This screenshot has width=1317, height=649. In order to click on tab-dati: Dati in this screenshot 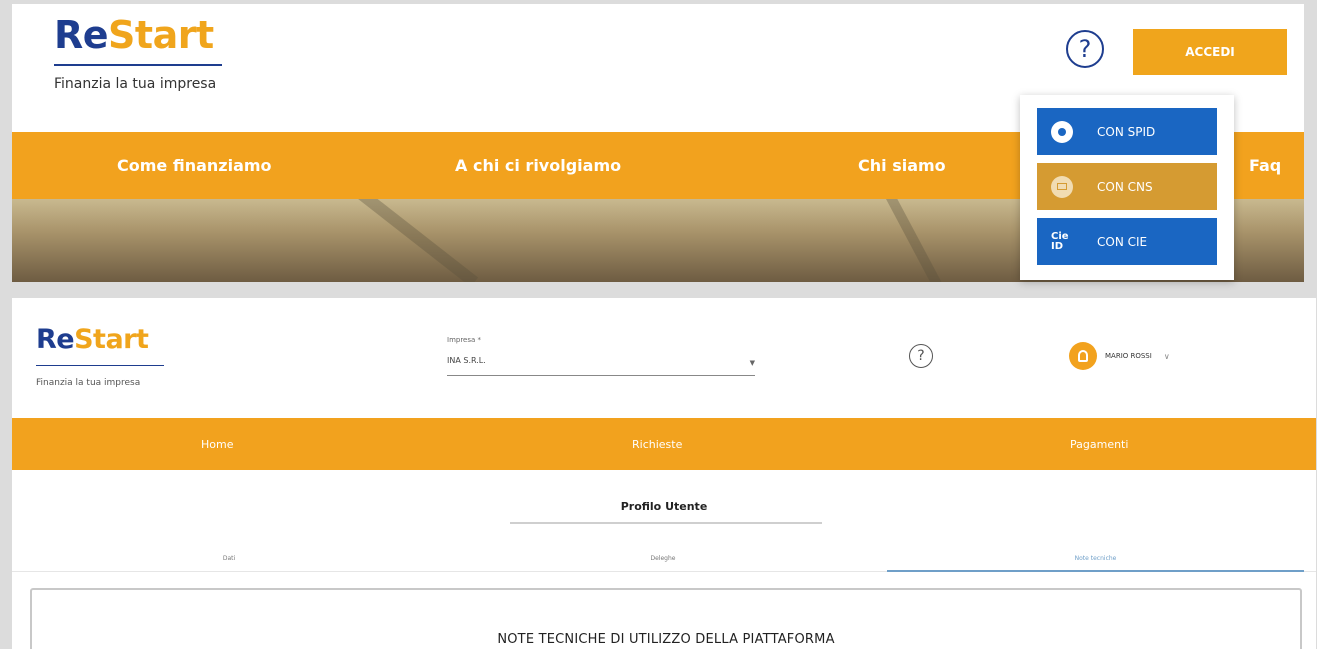, I will do `click(229, 558)`.